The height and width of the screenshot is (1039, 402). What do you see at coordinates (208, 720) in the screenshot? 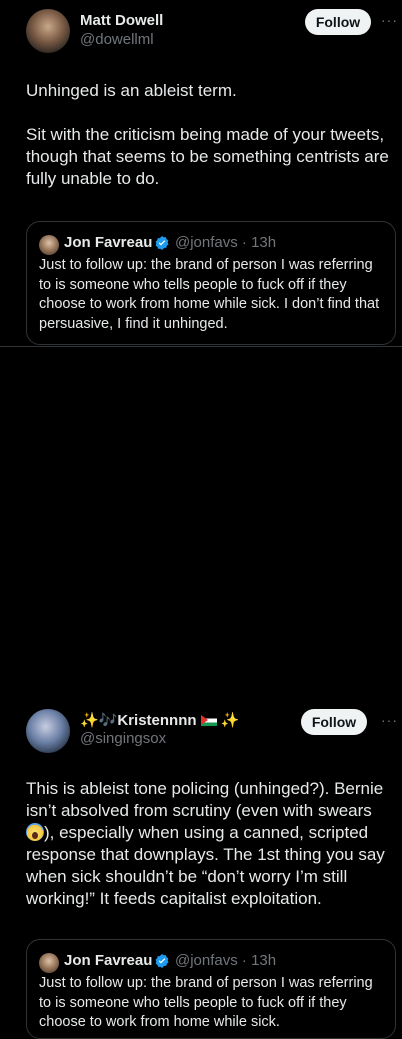
I see `palestine-flag-icon` at bounding box center [208, 720].